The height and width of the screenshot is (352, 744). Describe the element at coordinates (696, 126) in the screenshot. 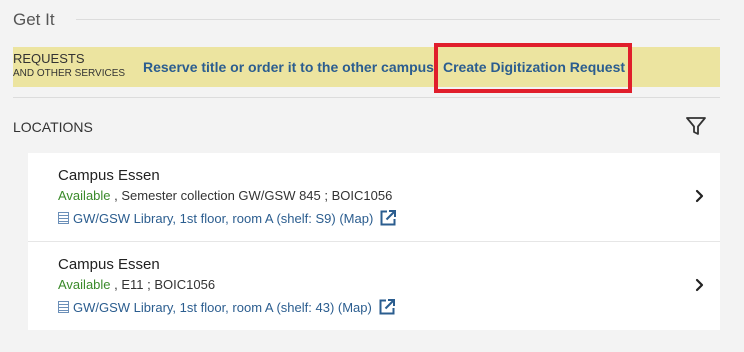

I see `filter-icon` at that location.